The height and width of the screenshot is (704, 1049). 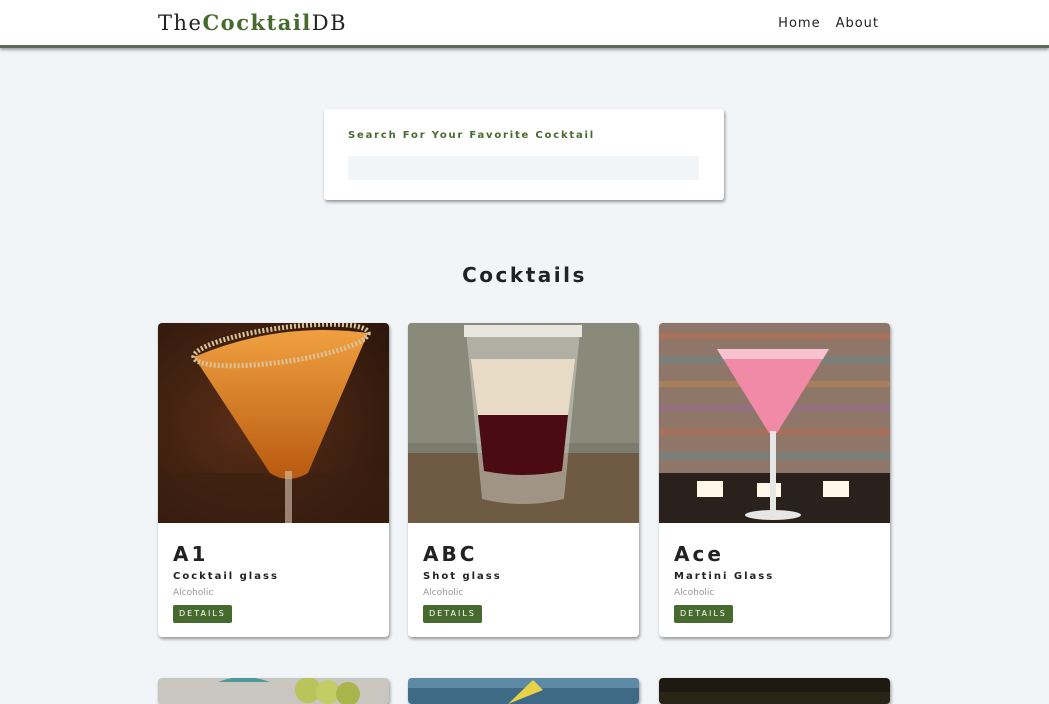 What do you see at coordinates (257, 22) in the screenshot?
I see `logo-accent: Cocktail` at bounding box center [257, 22].